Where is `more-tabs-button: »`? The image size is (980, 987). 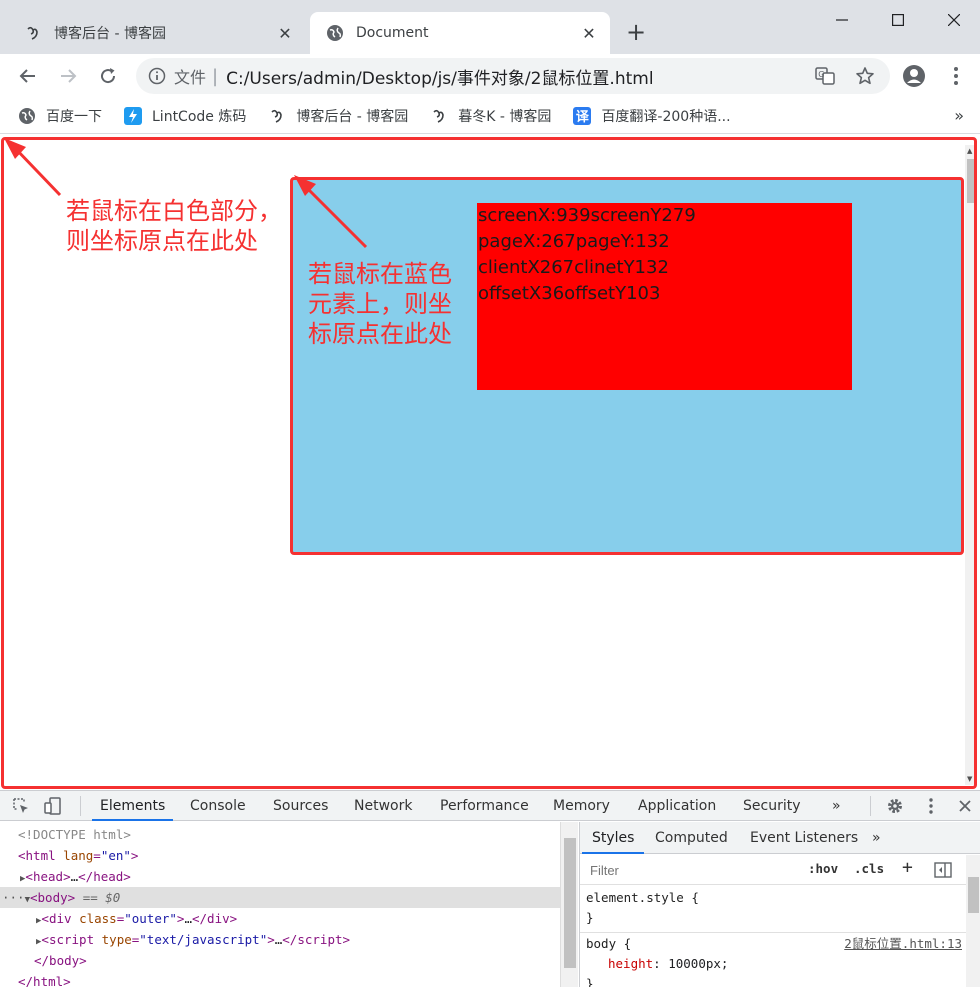 more-tabs-button: » is located at coordinates (836, 806).